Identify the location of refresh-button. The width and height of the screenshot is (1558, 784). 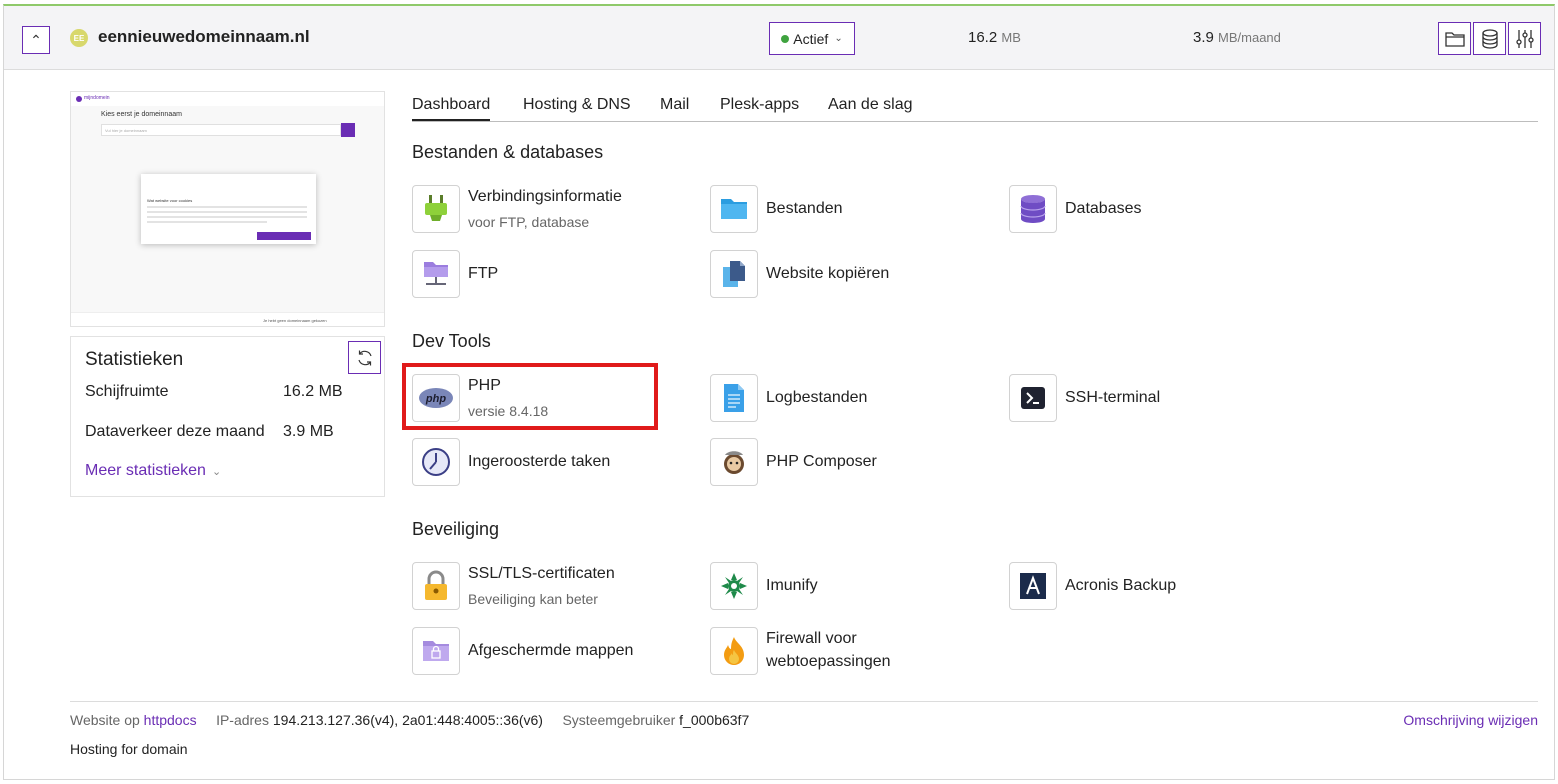
(364, 357).